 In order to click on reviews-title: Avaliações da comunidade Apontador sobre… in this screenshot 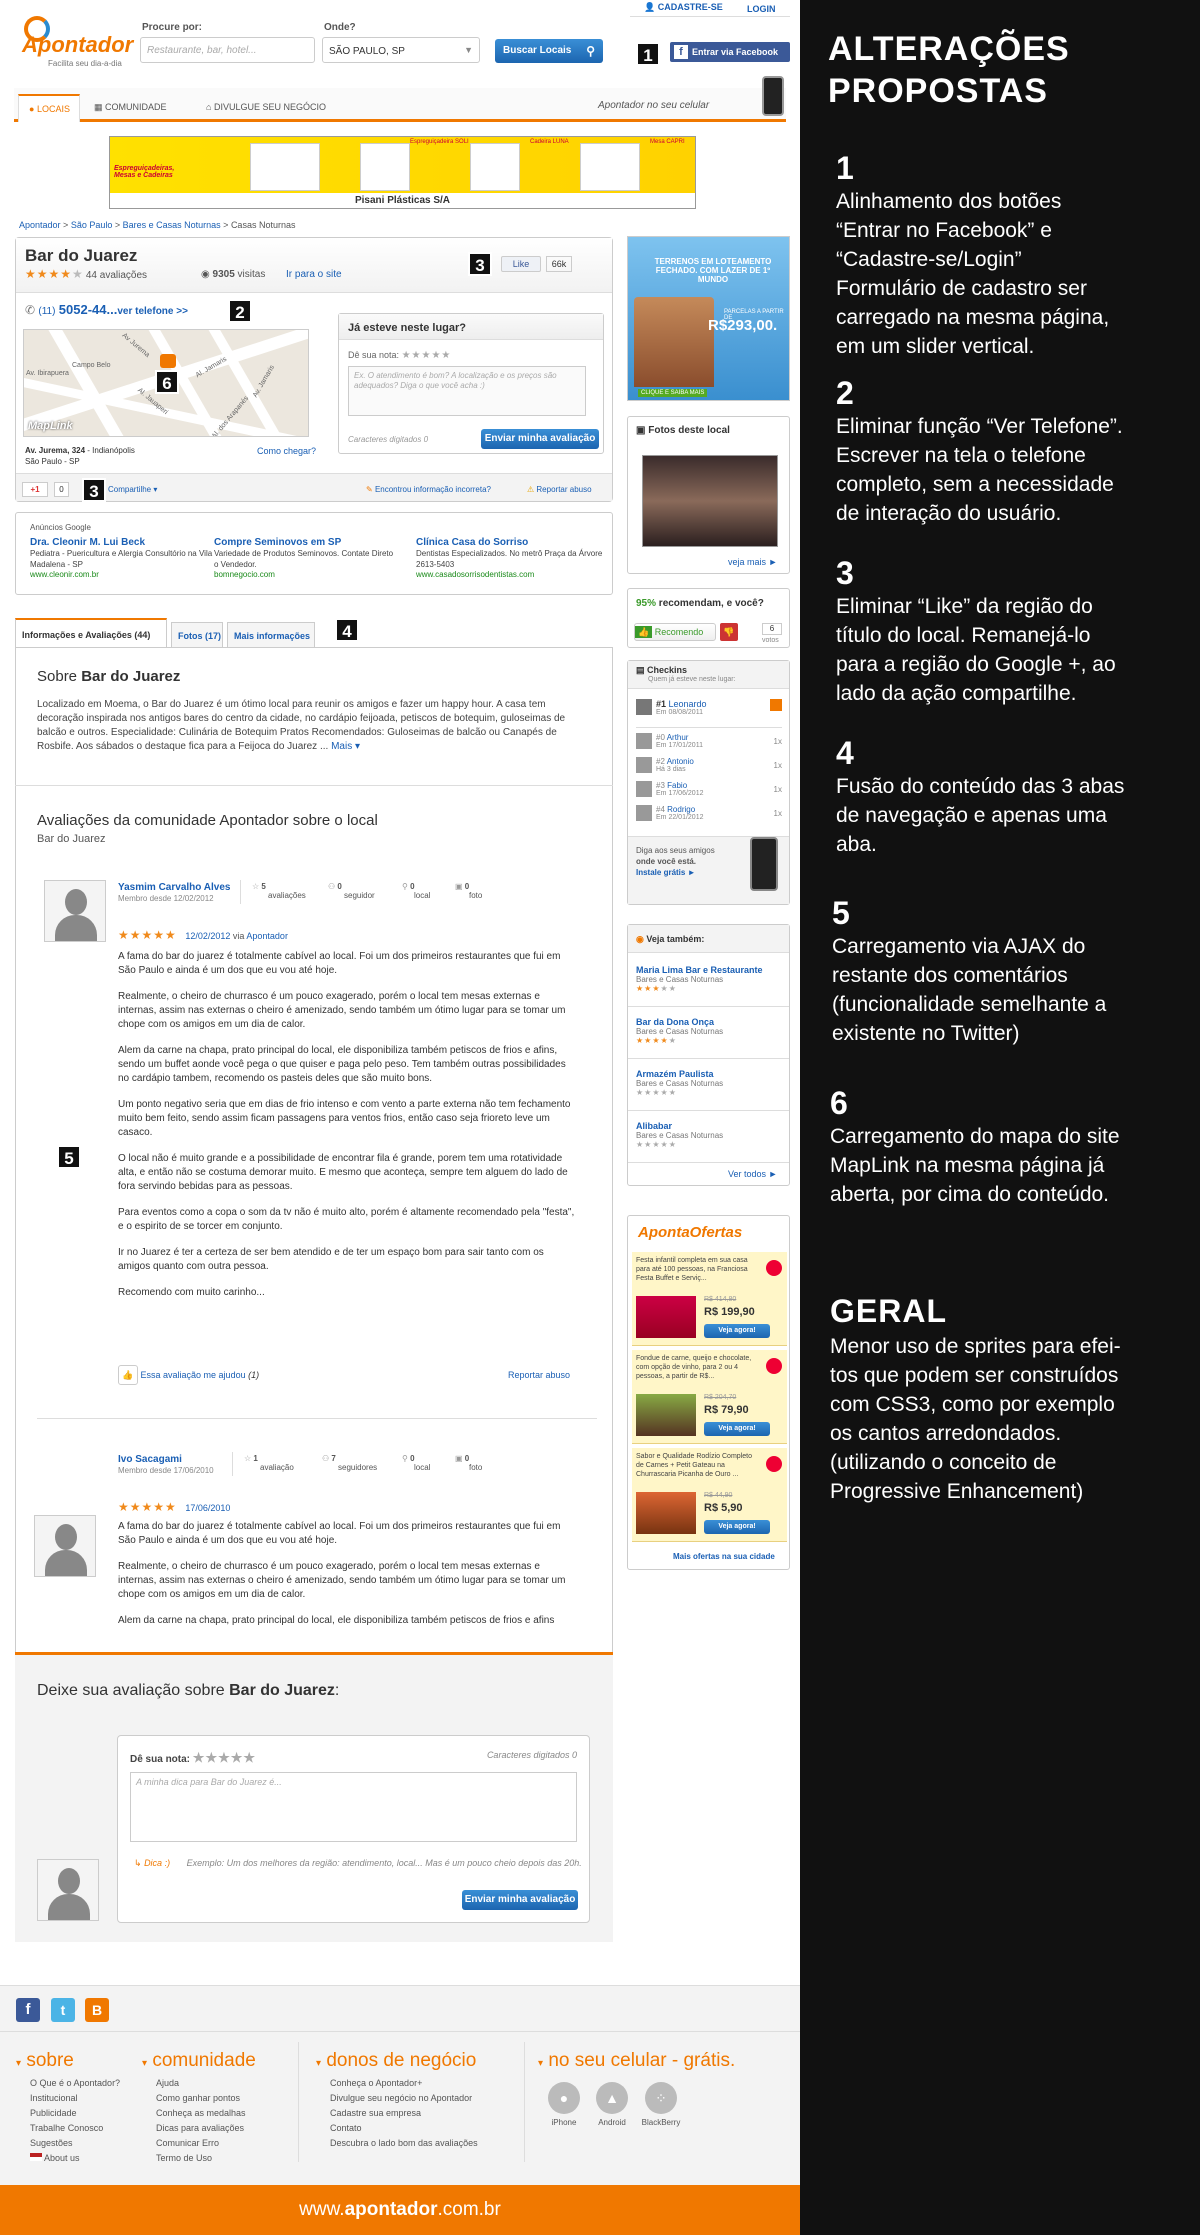, I will do `click(207, 820)`.